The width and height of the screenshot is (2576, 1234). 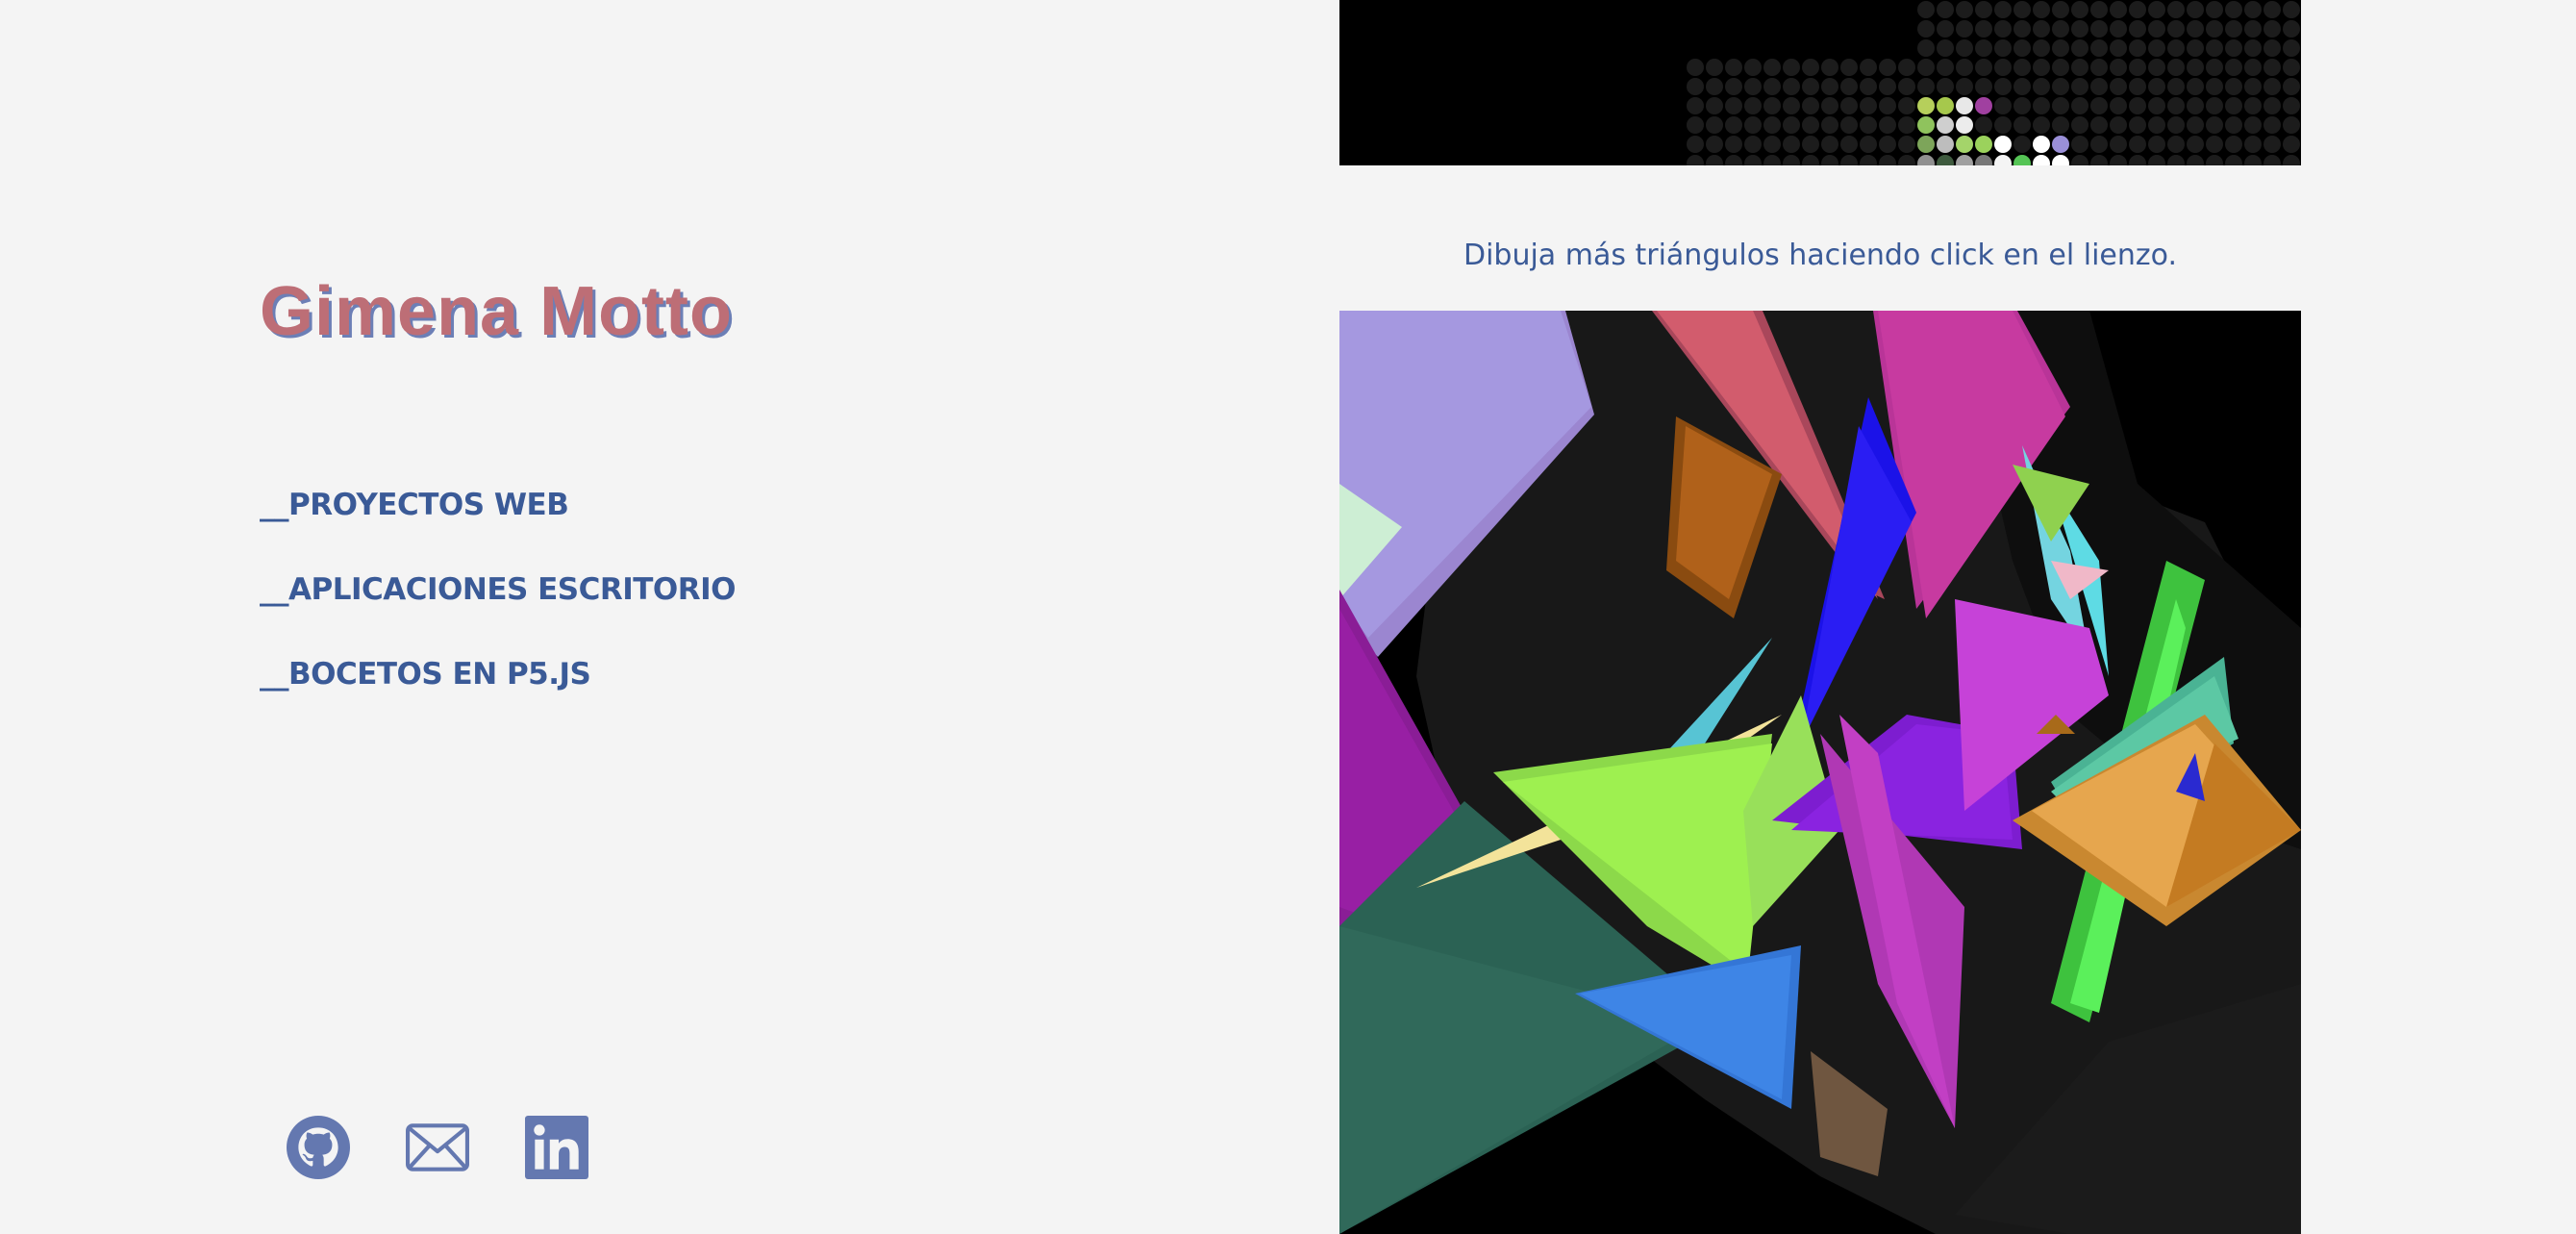 I want to click on github-link, so click(x=318, y=1147).